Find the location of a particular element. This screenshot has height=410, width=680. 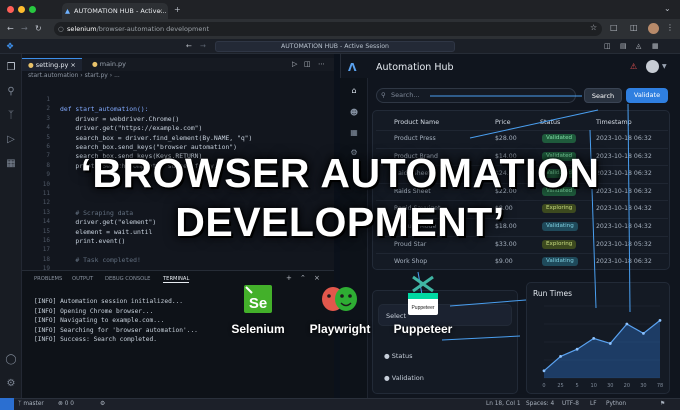

playwright-logo-icon is located at coordinates (339, 299).